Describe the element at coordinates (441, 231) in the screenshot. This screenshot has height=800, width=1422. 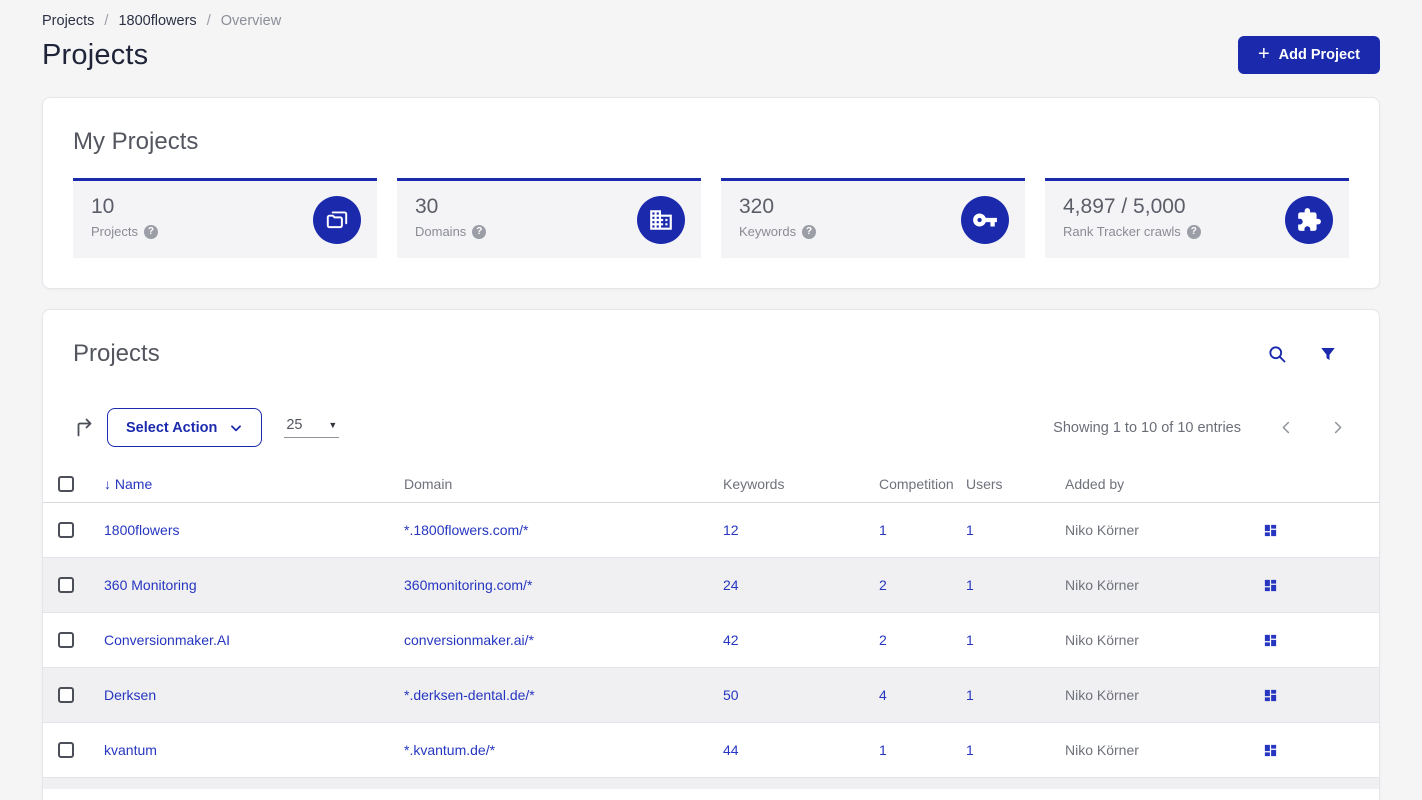
I see `domains-label: Domains` at that location.